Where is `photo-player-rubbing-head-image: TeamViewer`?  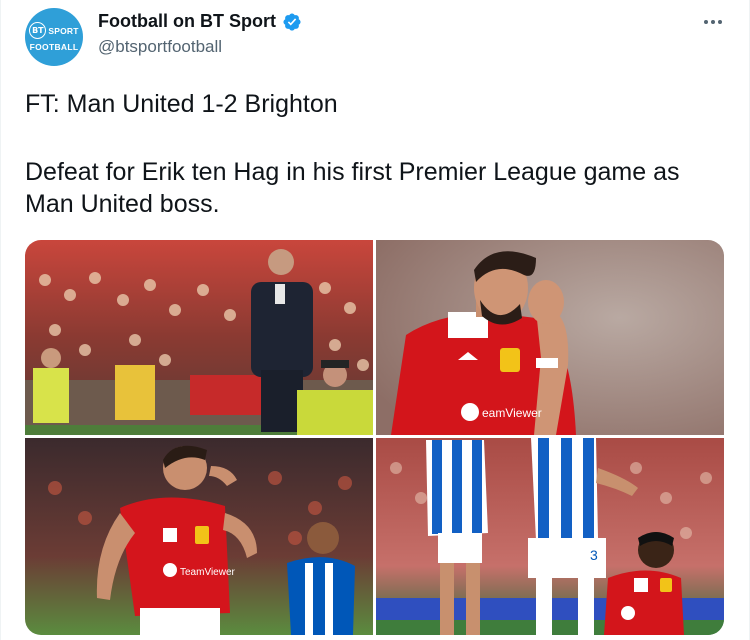 photo-player-rubbing-head-image: TeamViewer is located at coordinates (199, 536).